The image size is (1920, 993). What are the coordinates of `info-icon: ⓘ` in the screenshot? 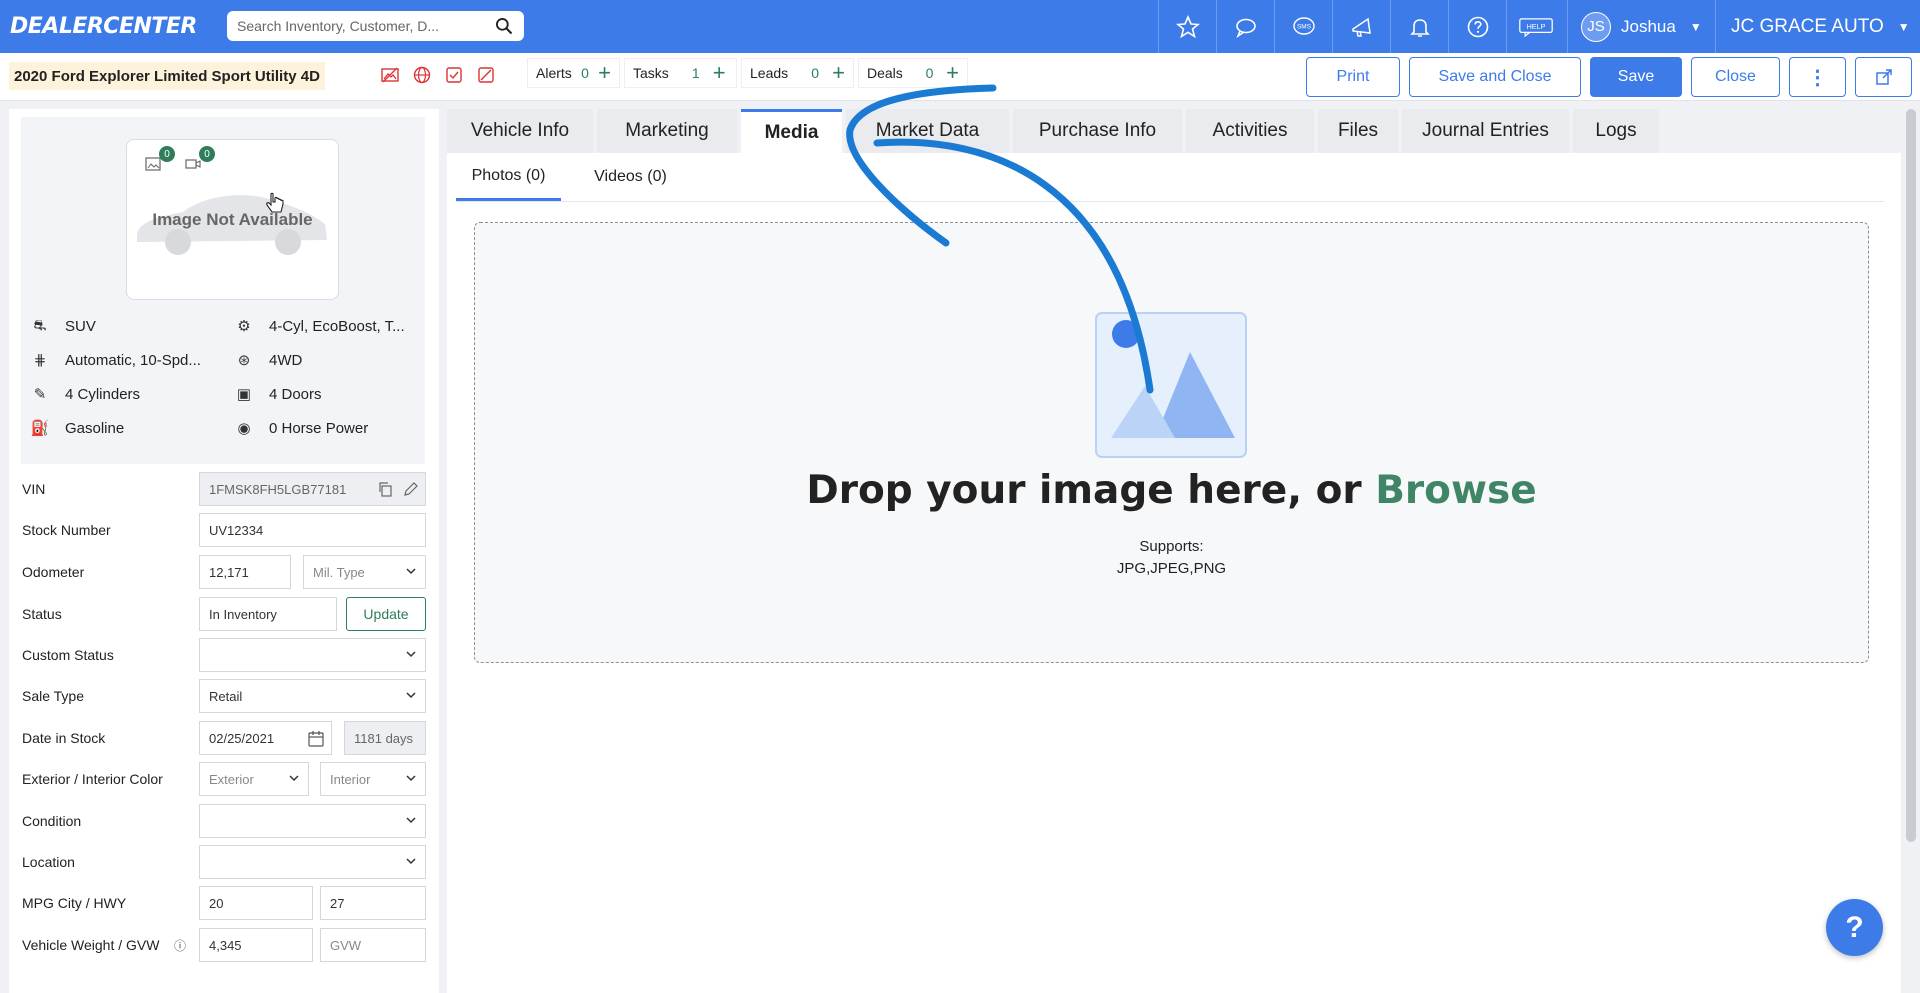 It's located at (180, 945).